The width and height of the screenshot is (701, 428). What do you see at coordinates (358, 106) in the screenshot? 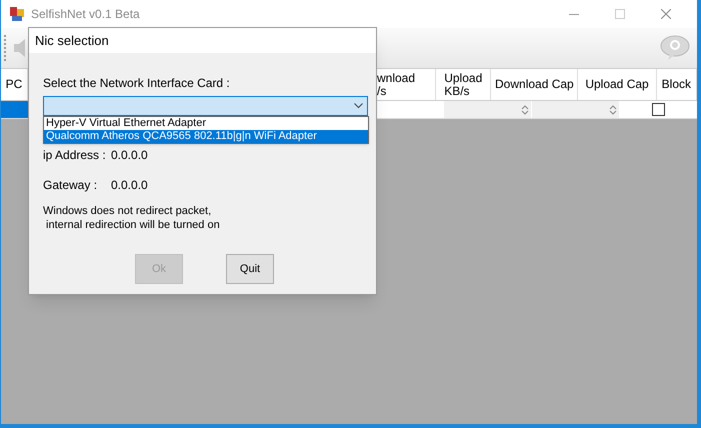
I see `chevron-down-icon` at bounding box center [358, 106].